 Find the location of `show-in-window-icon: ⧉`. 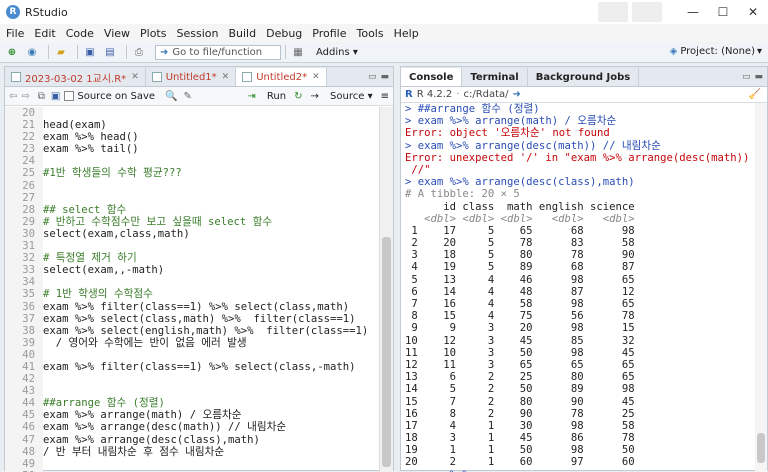

show-in-window-icon: ⧉ is located at coordinates (41, 96).